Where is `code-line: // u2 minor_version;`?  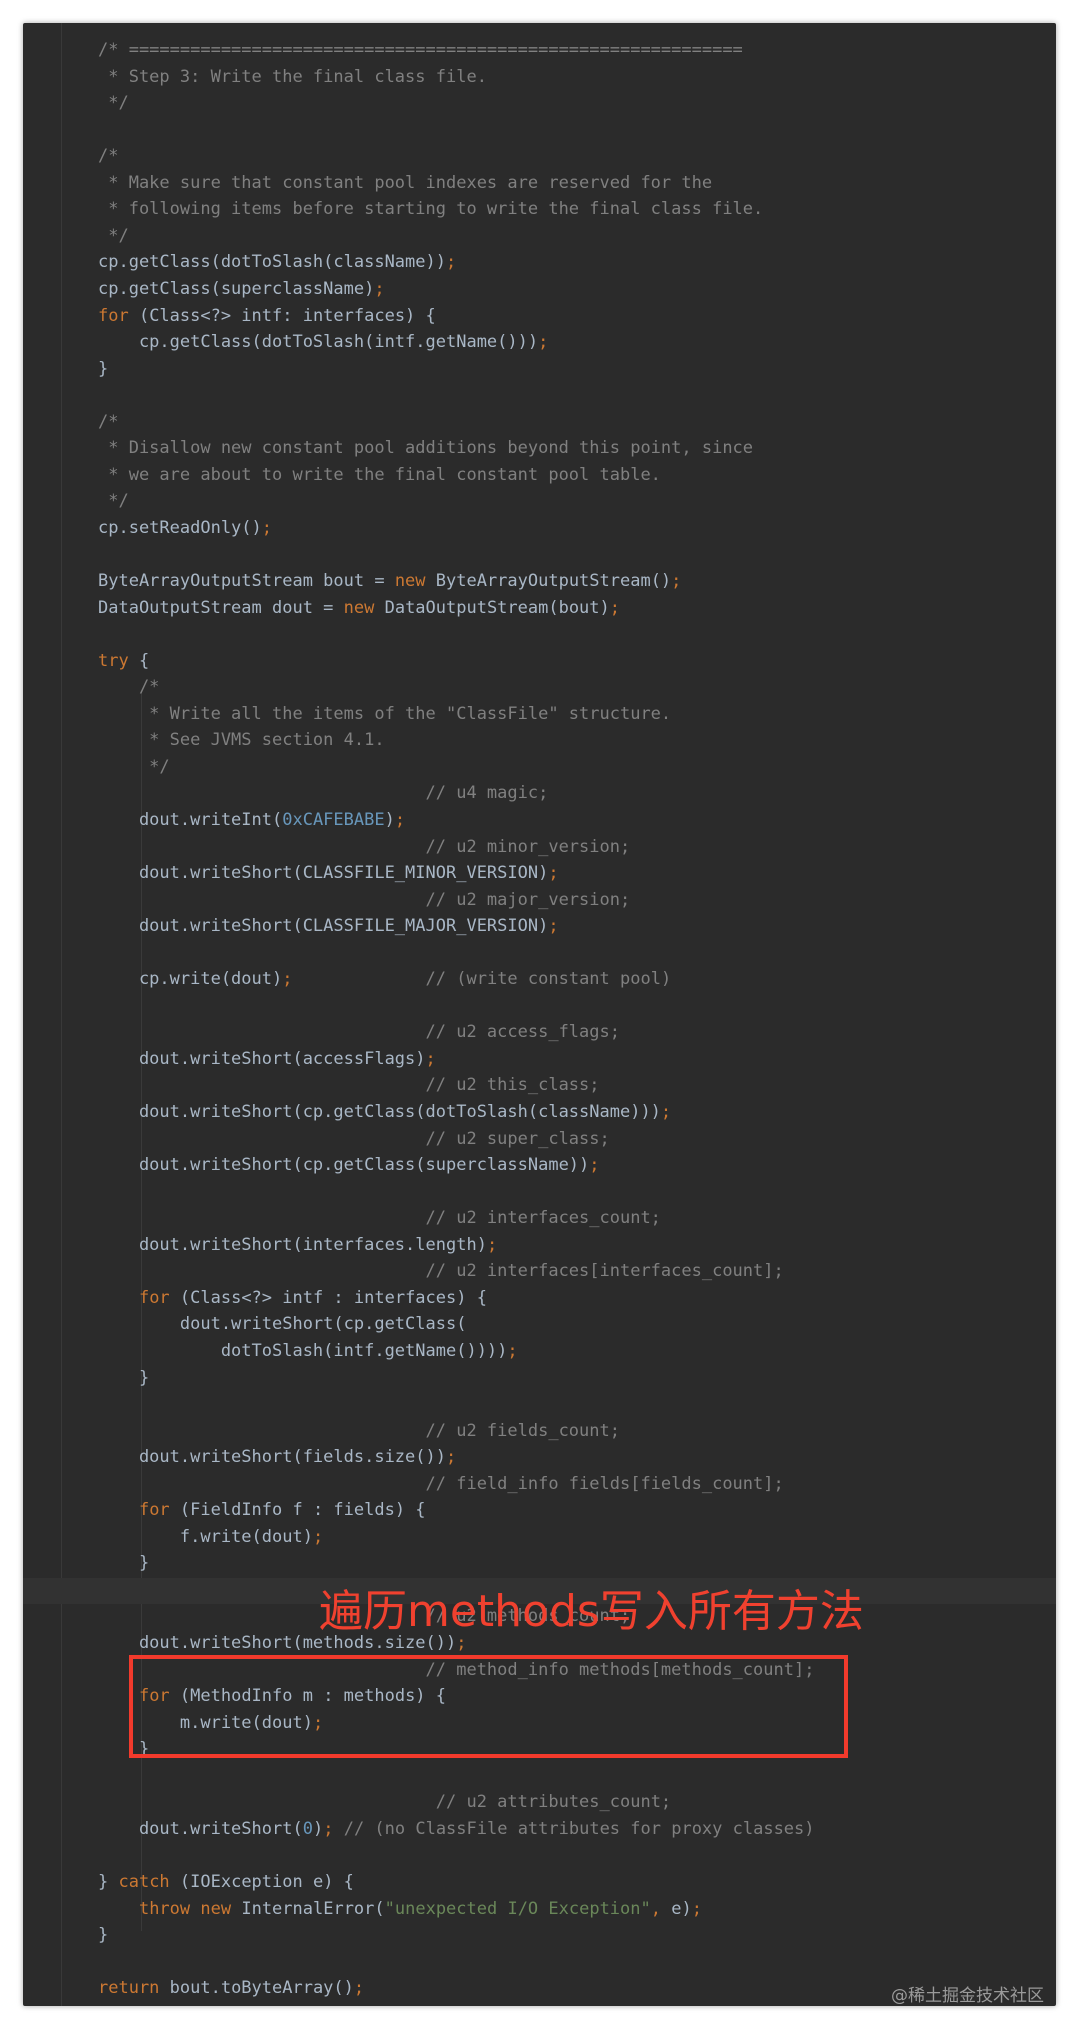
code-line: // u2 minor_version; is located at coordinates (528, 846).